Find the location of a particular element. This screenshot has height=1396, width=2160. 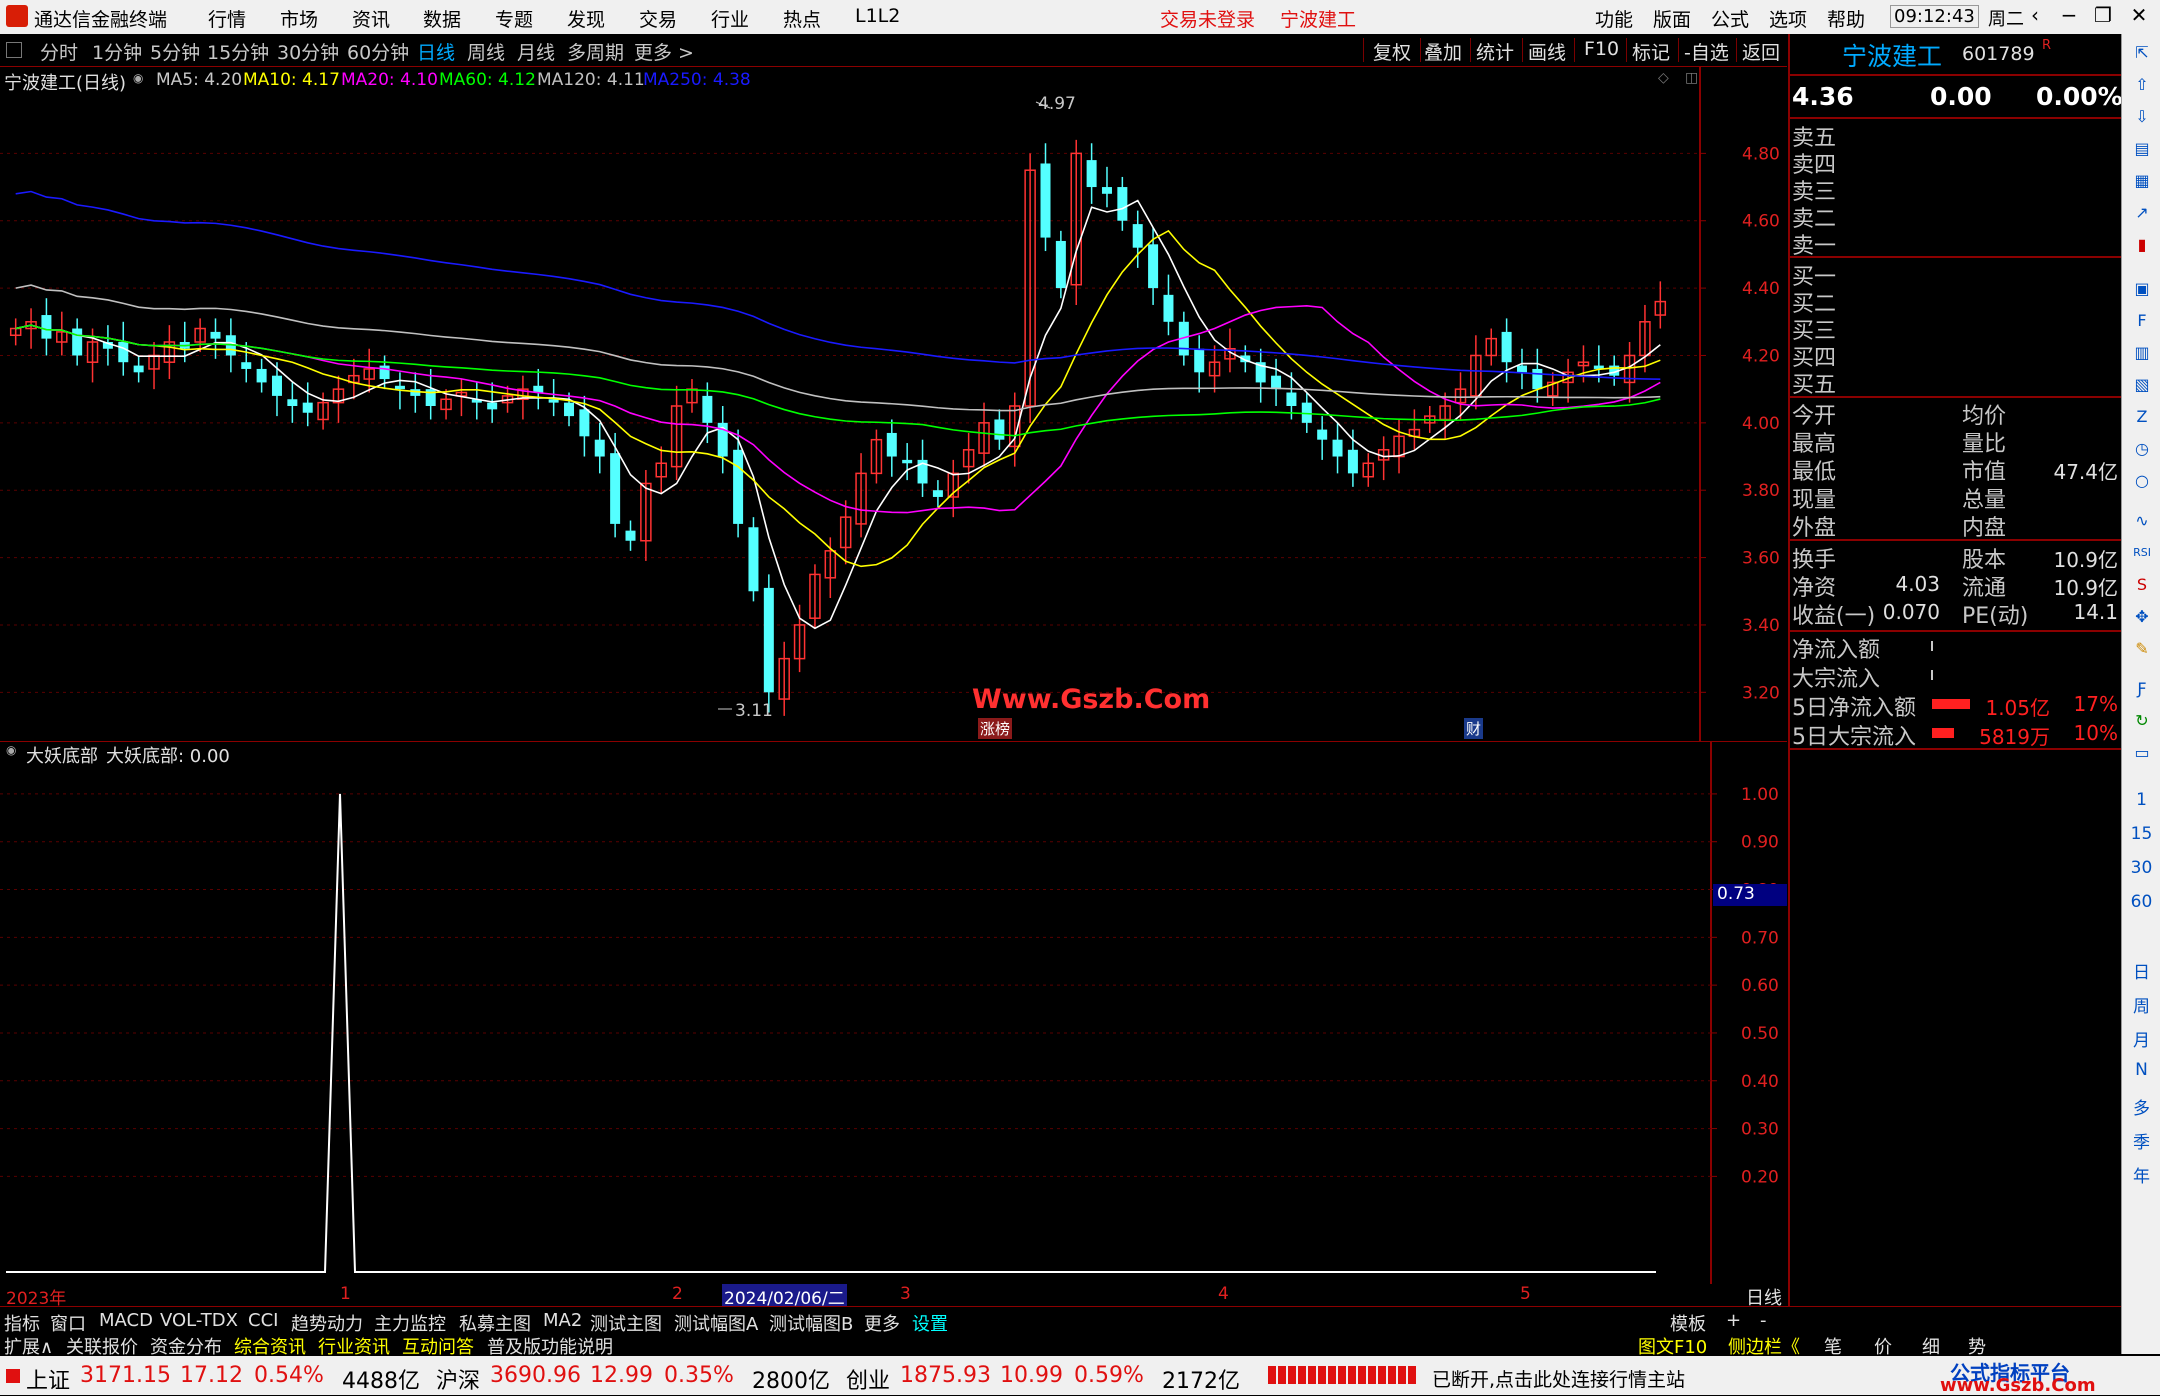

fs-icon: Ƒ is located at coordinates (2142, 689).